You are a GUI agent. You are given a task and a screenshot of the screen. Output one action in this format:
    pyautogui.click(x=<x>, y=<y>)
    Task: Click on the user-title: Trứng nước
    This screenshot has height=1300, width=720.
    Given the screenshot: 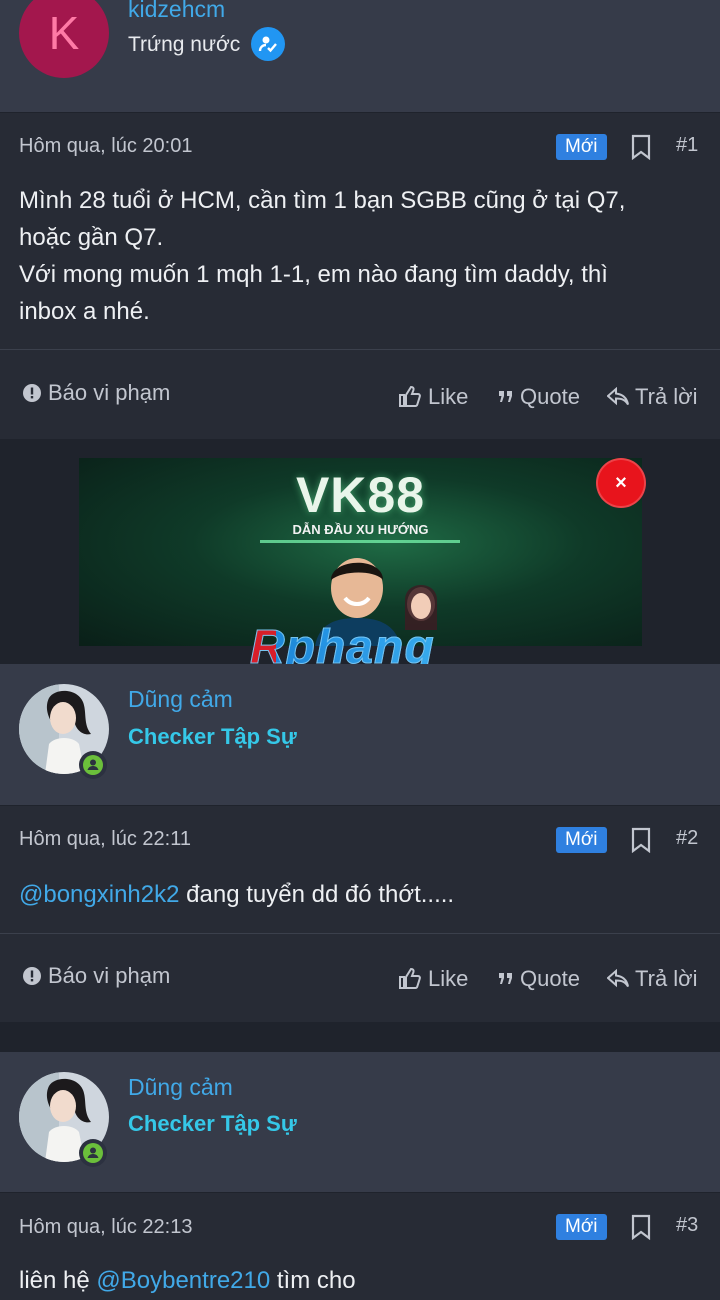 What is the action you would take?
    pyautogui.click(x=184, y=44)
    